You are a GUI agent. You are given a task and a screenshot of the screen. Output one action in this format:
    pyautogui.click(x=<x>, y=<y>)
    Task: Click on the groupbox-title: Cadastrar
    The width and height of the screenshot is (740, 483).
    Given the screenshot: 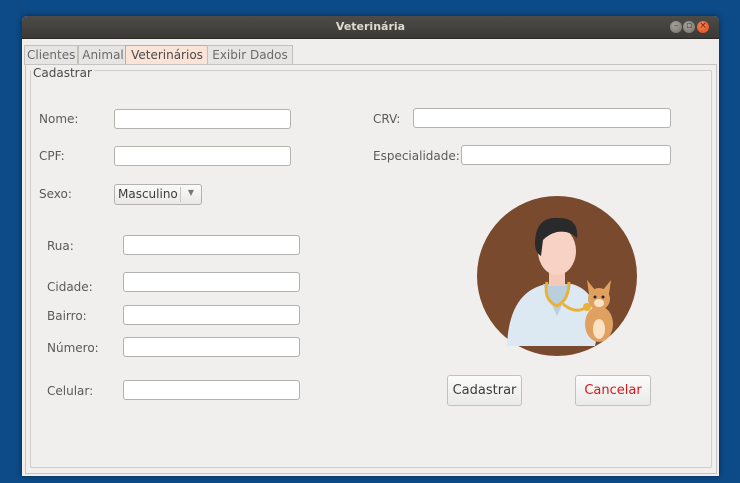 What is the action you would take?
    pyautogui.click(x=62, y=73)
    